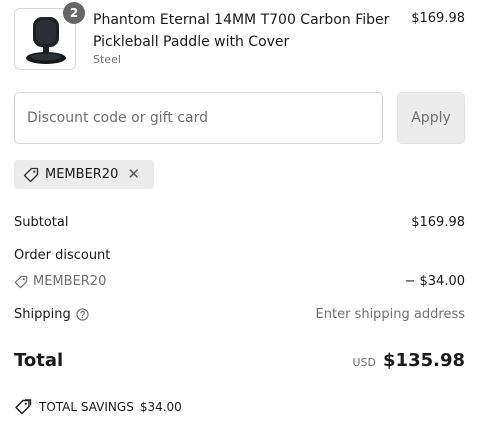 This screenshot has height=427, width=500. I want to click on apply-button: Apply, so click(431, 118).